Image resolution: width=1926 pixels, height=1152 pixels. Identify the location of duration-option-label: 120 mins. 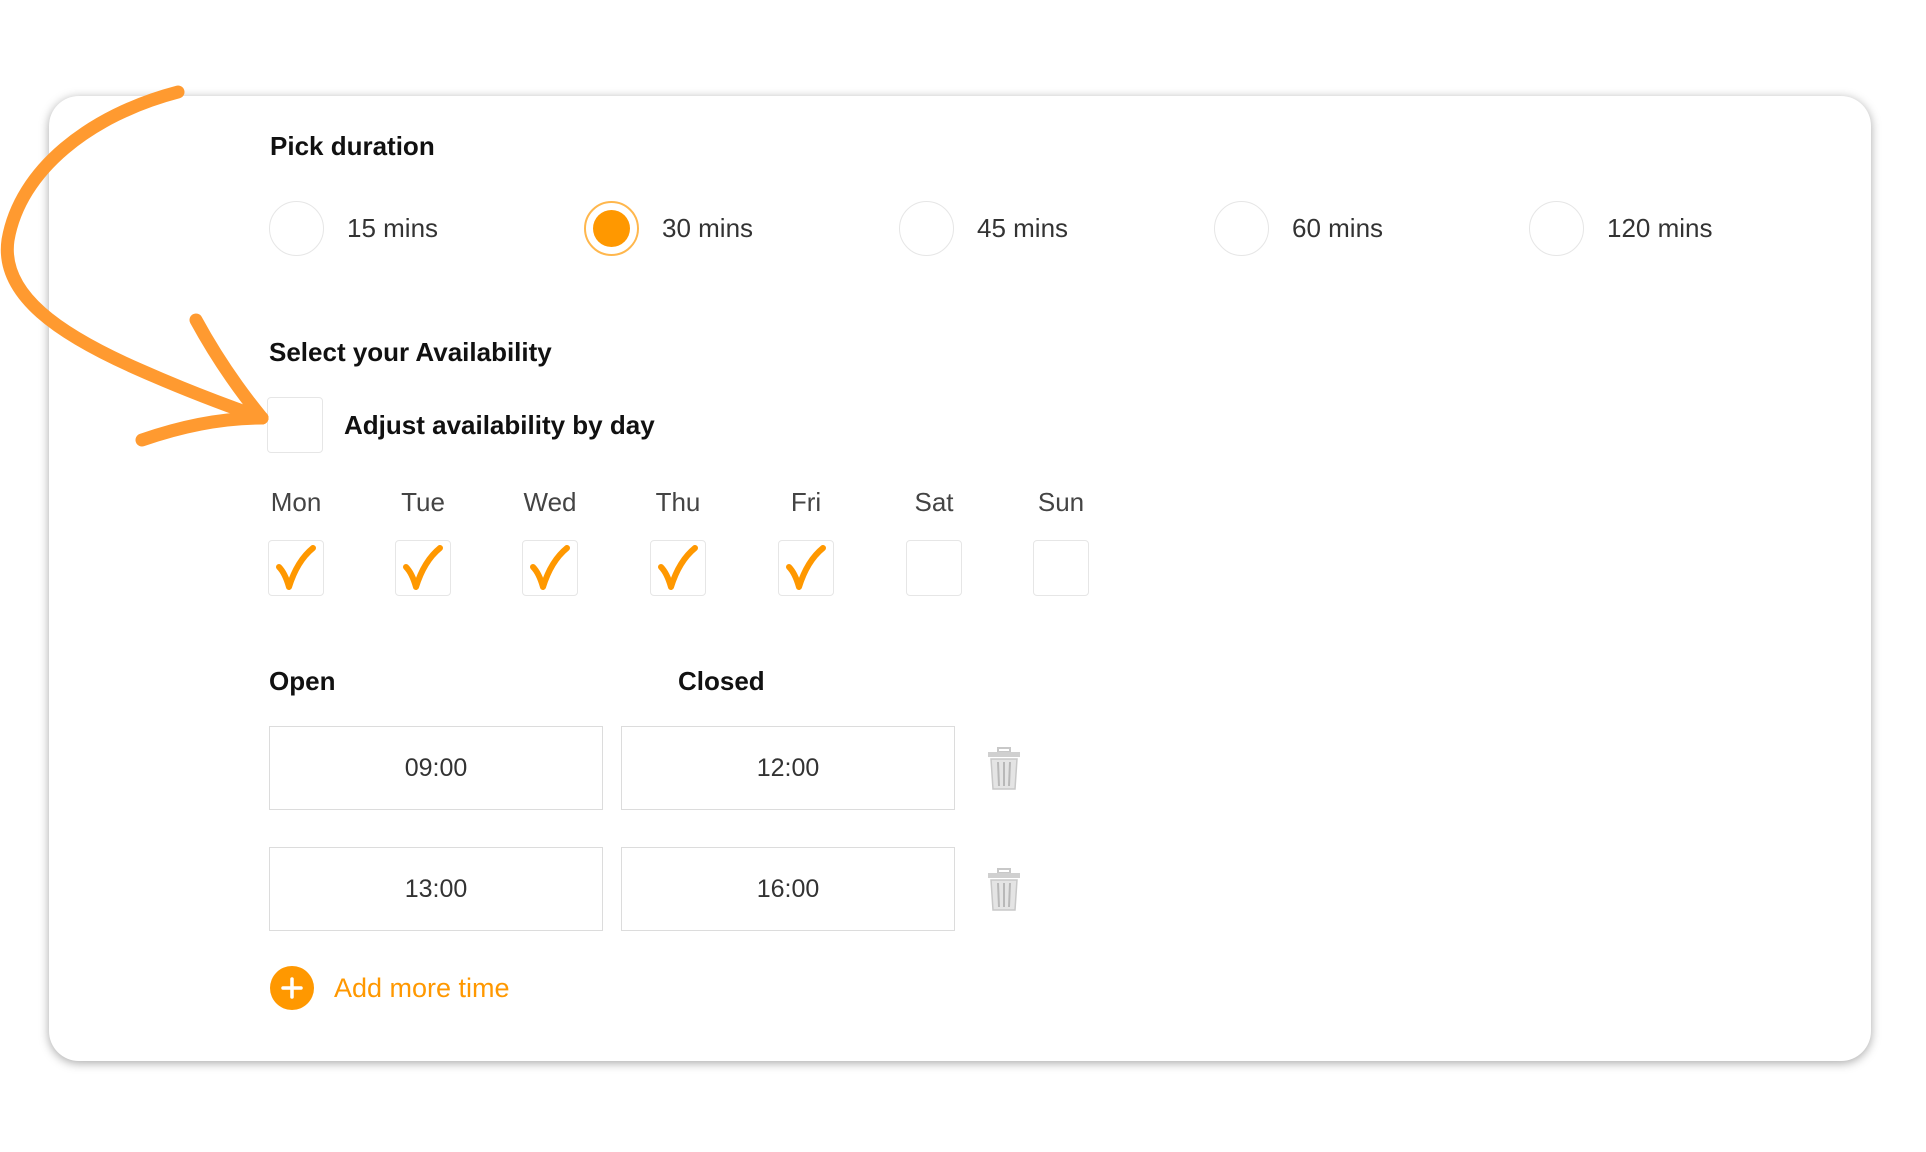
(1660, 228).